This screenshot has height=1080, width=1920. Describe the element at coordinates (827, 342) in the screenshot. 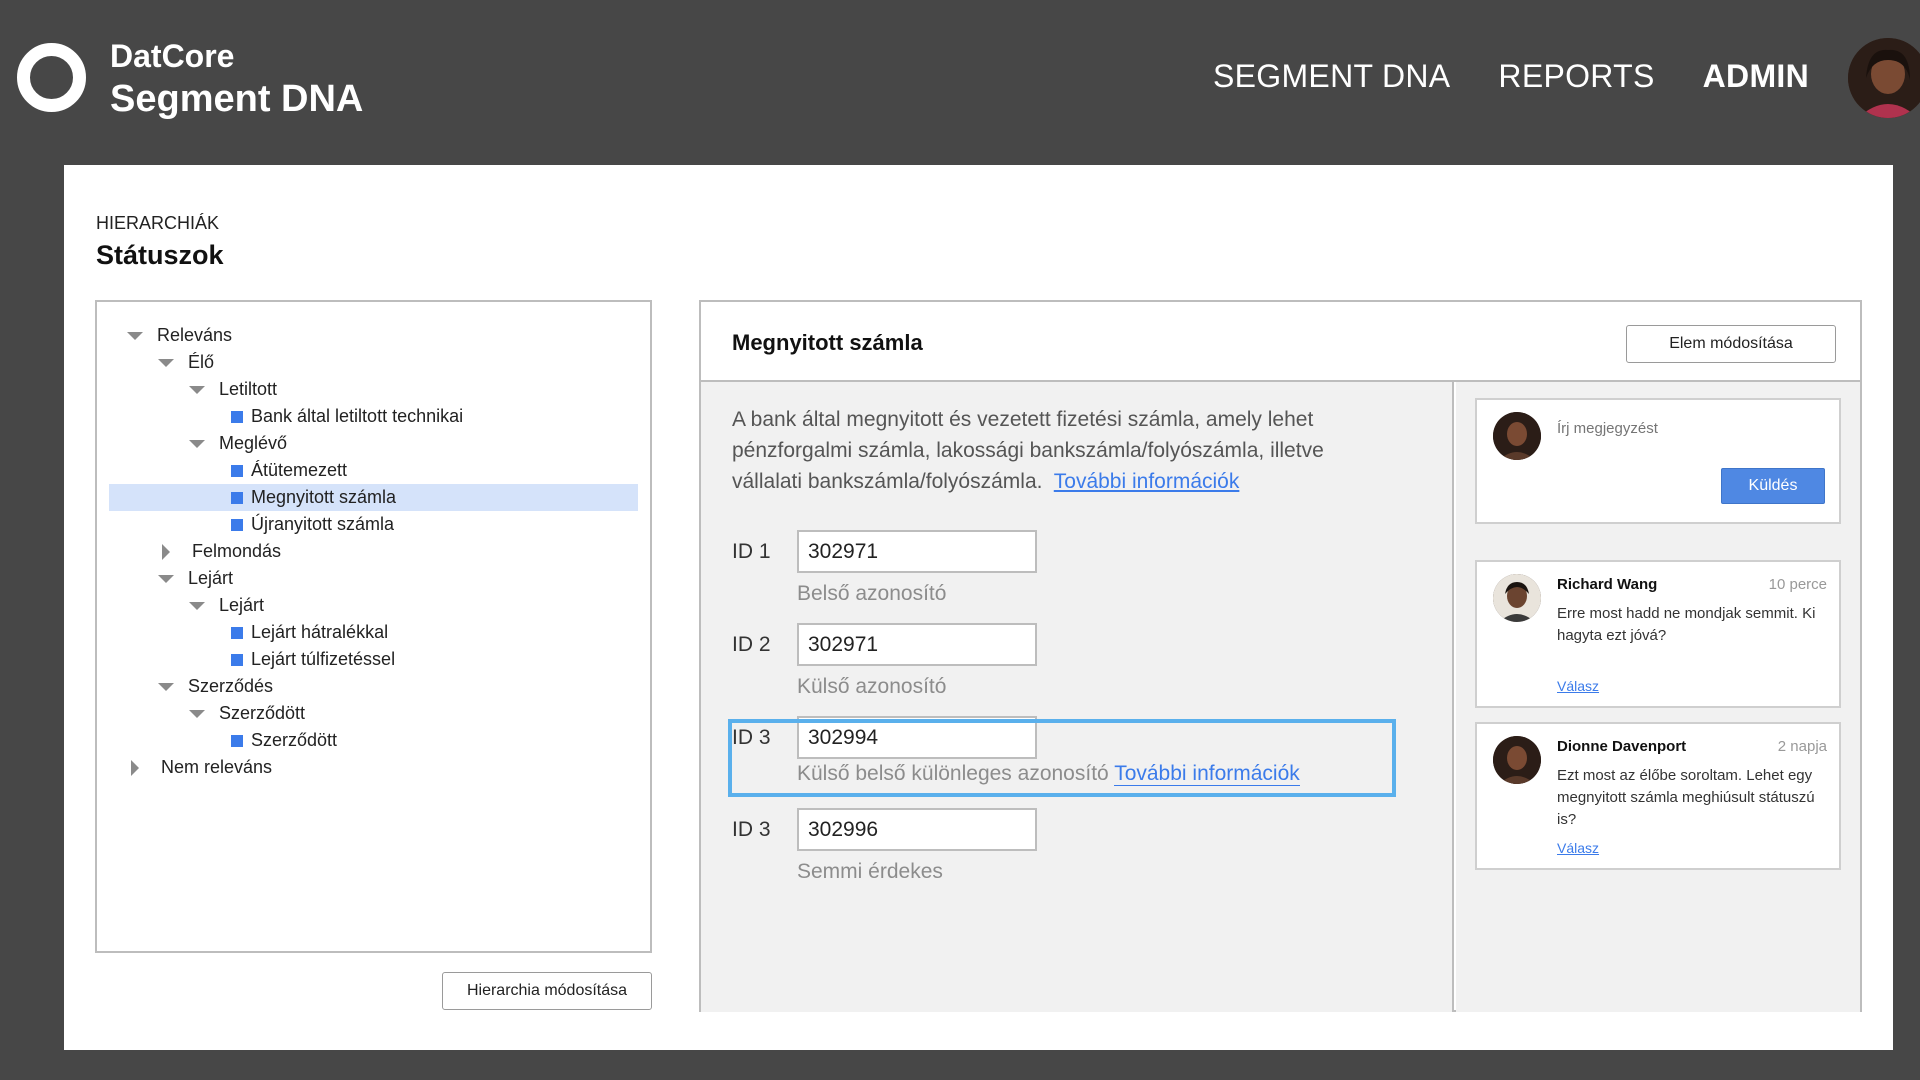

I see `detail-title: Megnyitott számla` at that location.